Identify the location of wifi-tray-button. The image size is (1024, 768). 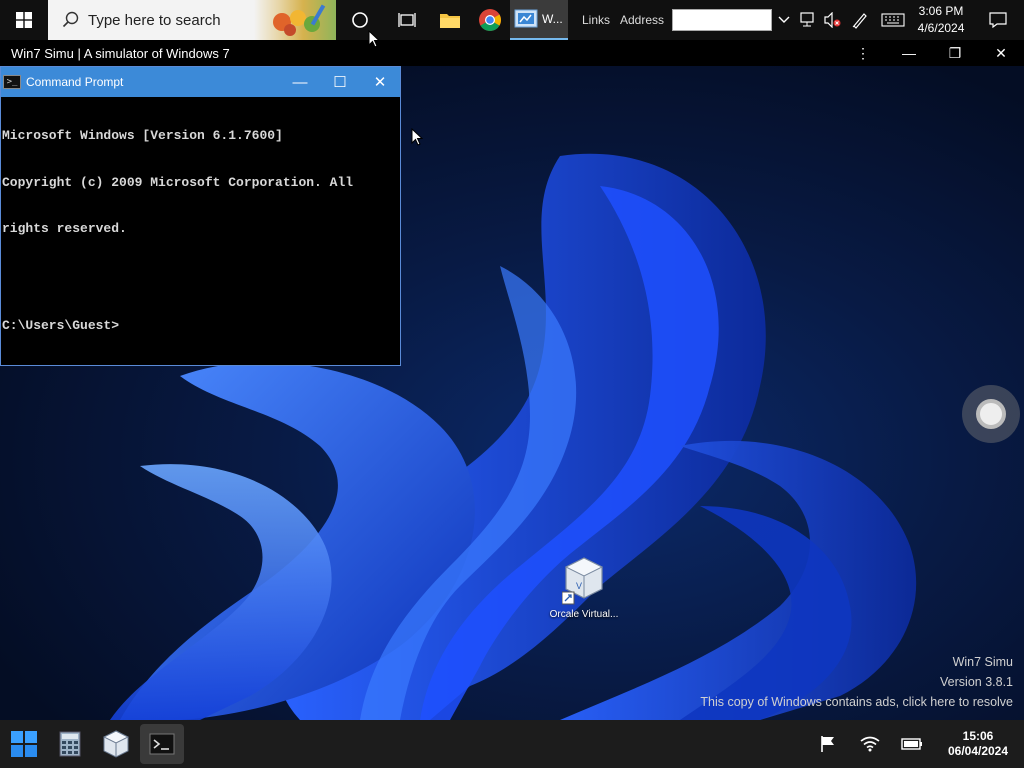
(870, 744).